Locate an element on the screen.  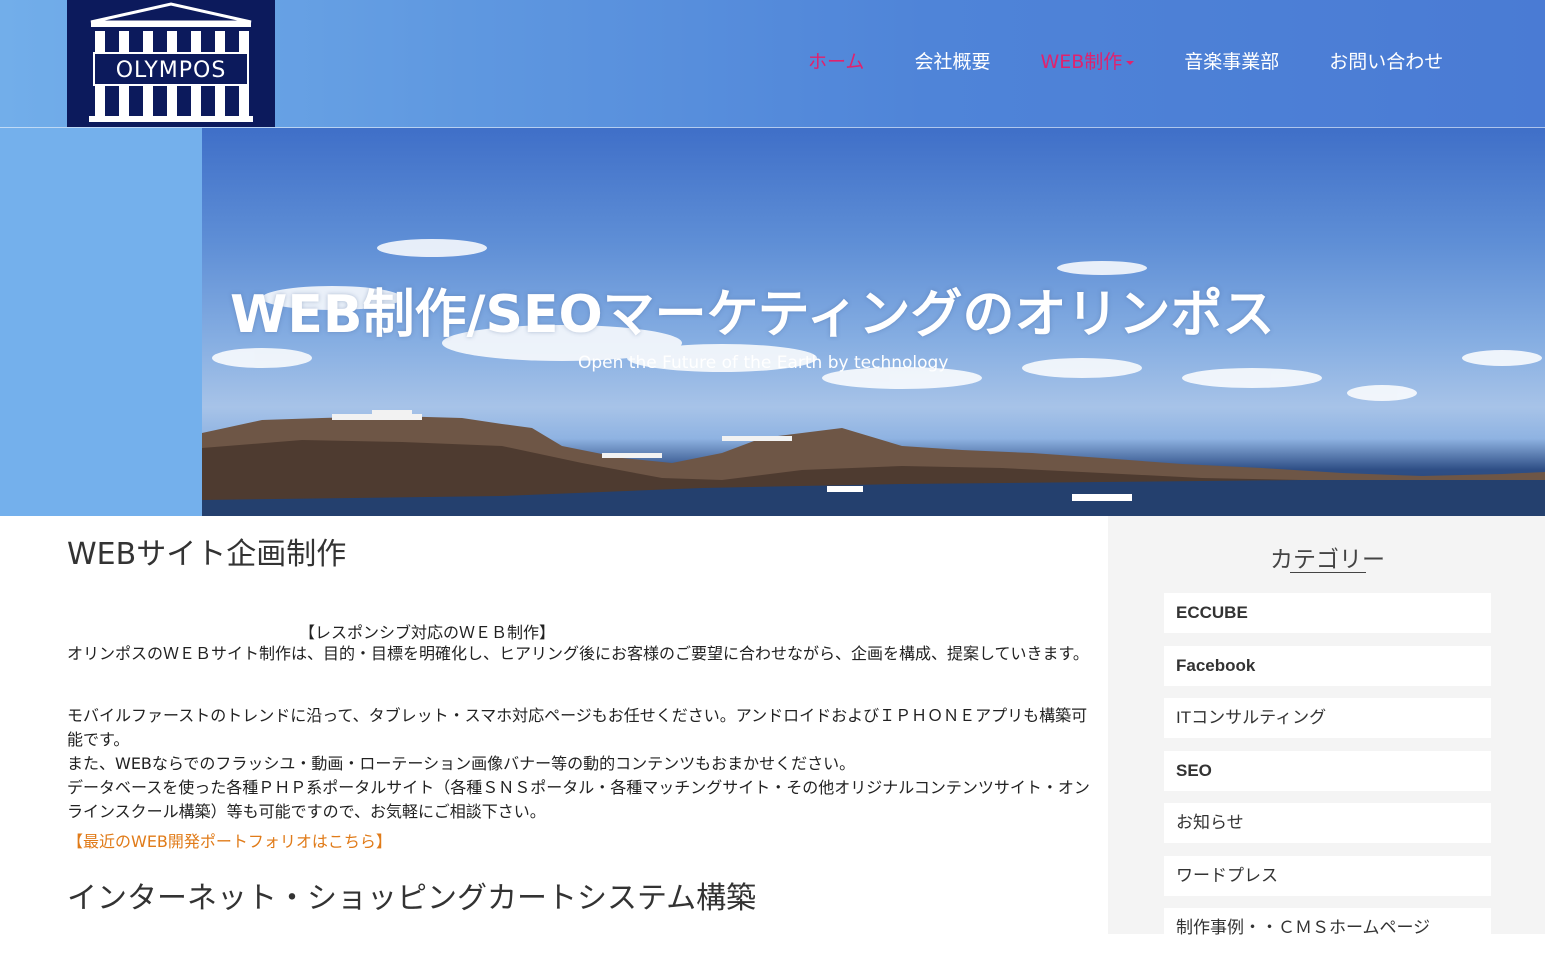
nav-company: 会社概要 is located at coordinates (952, 63).